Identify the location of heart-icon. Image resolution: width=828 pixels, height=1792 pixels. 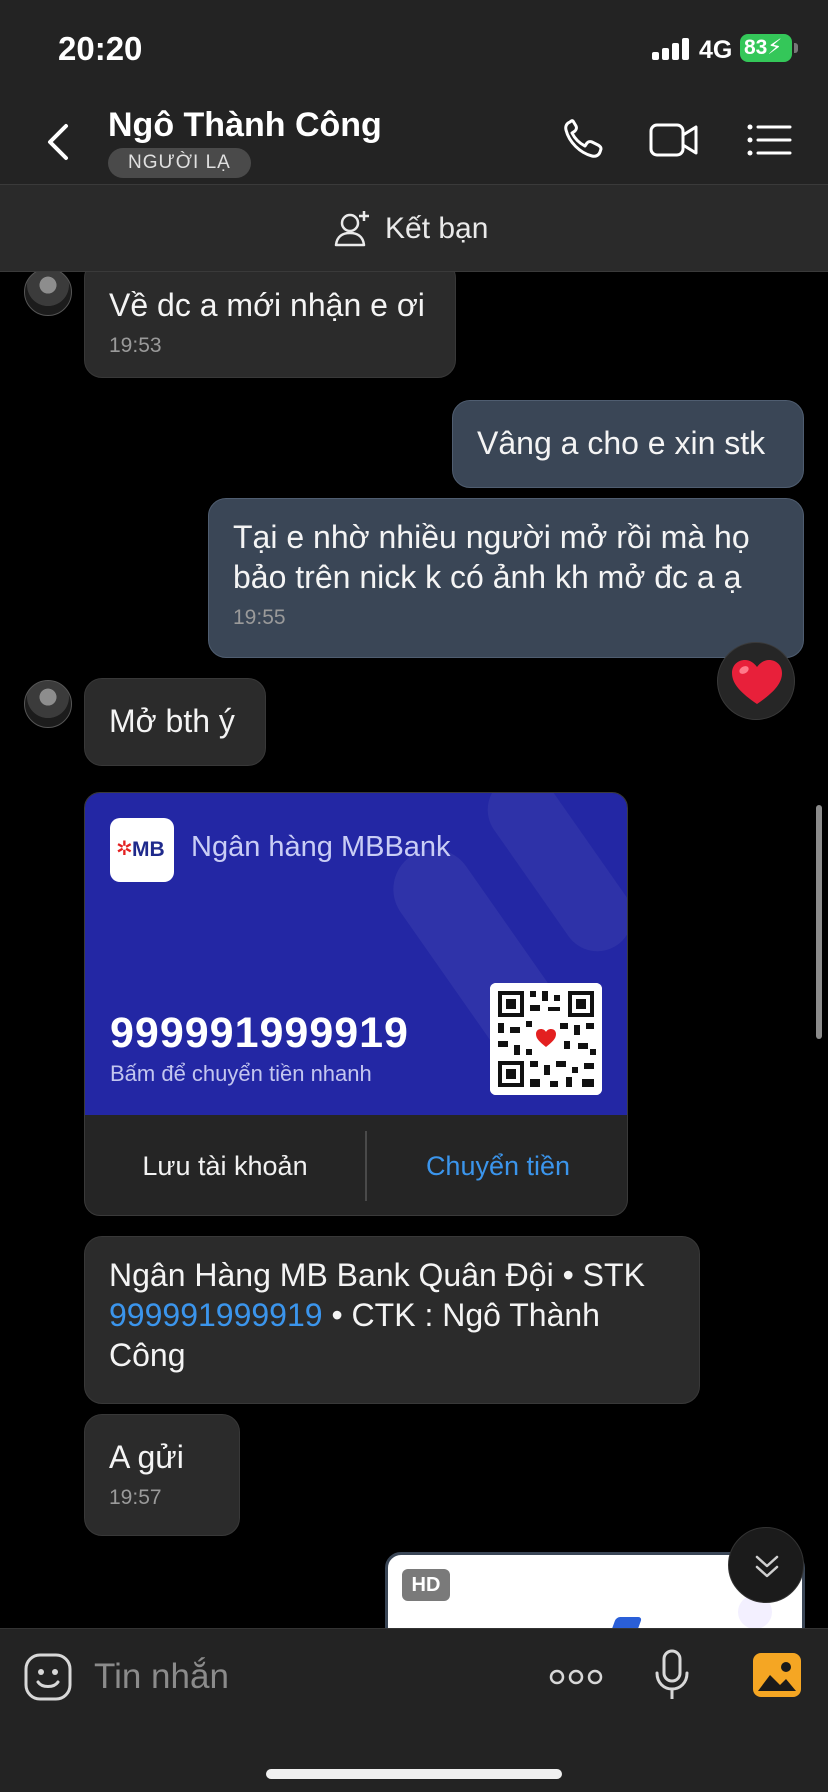
(757, 682).